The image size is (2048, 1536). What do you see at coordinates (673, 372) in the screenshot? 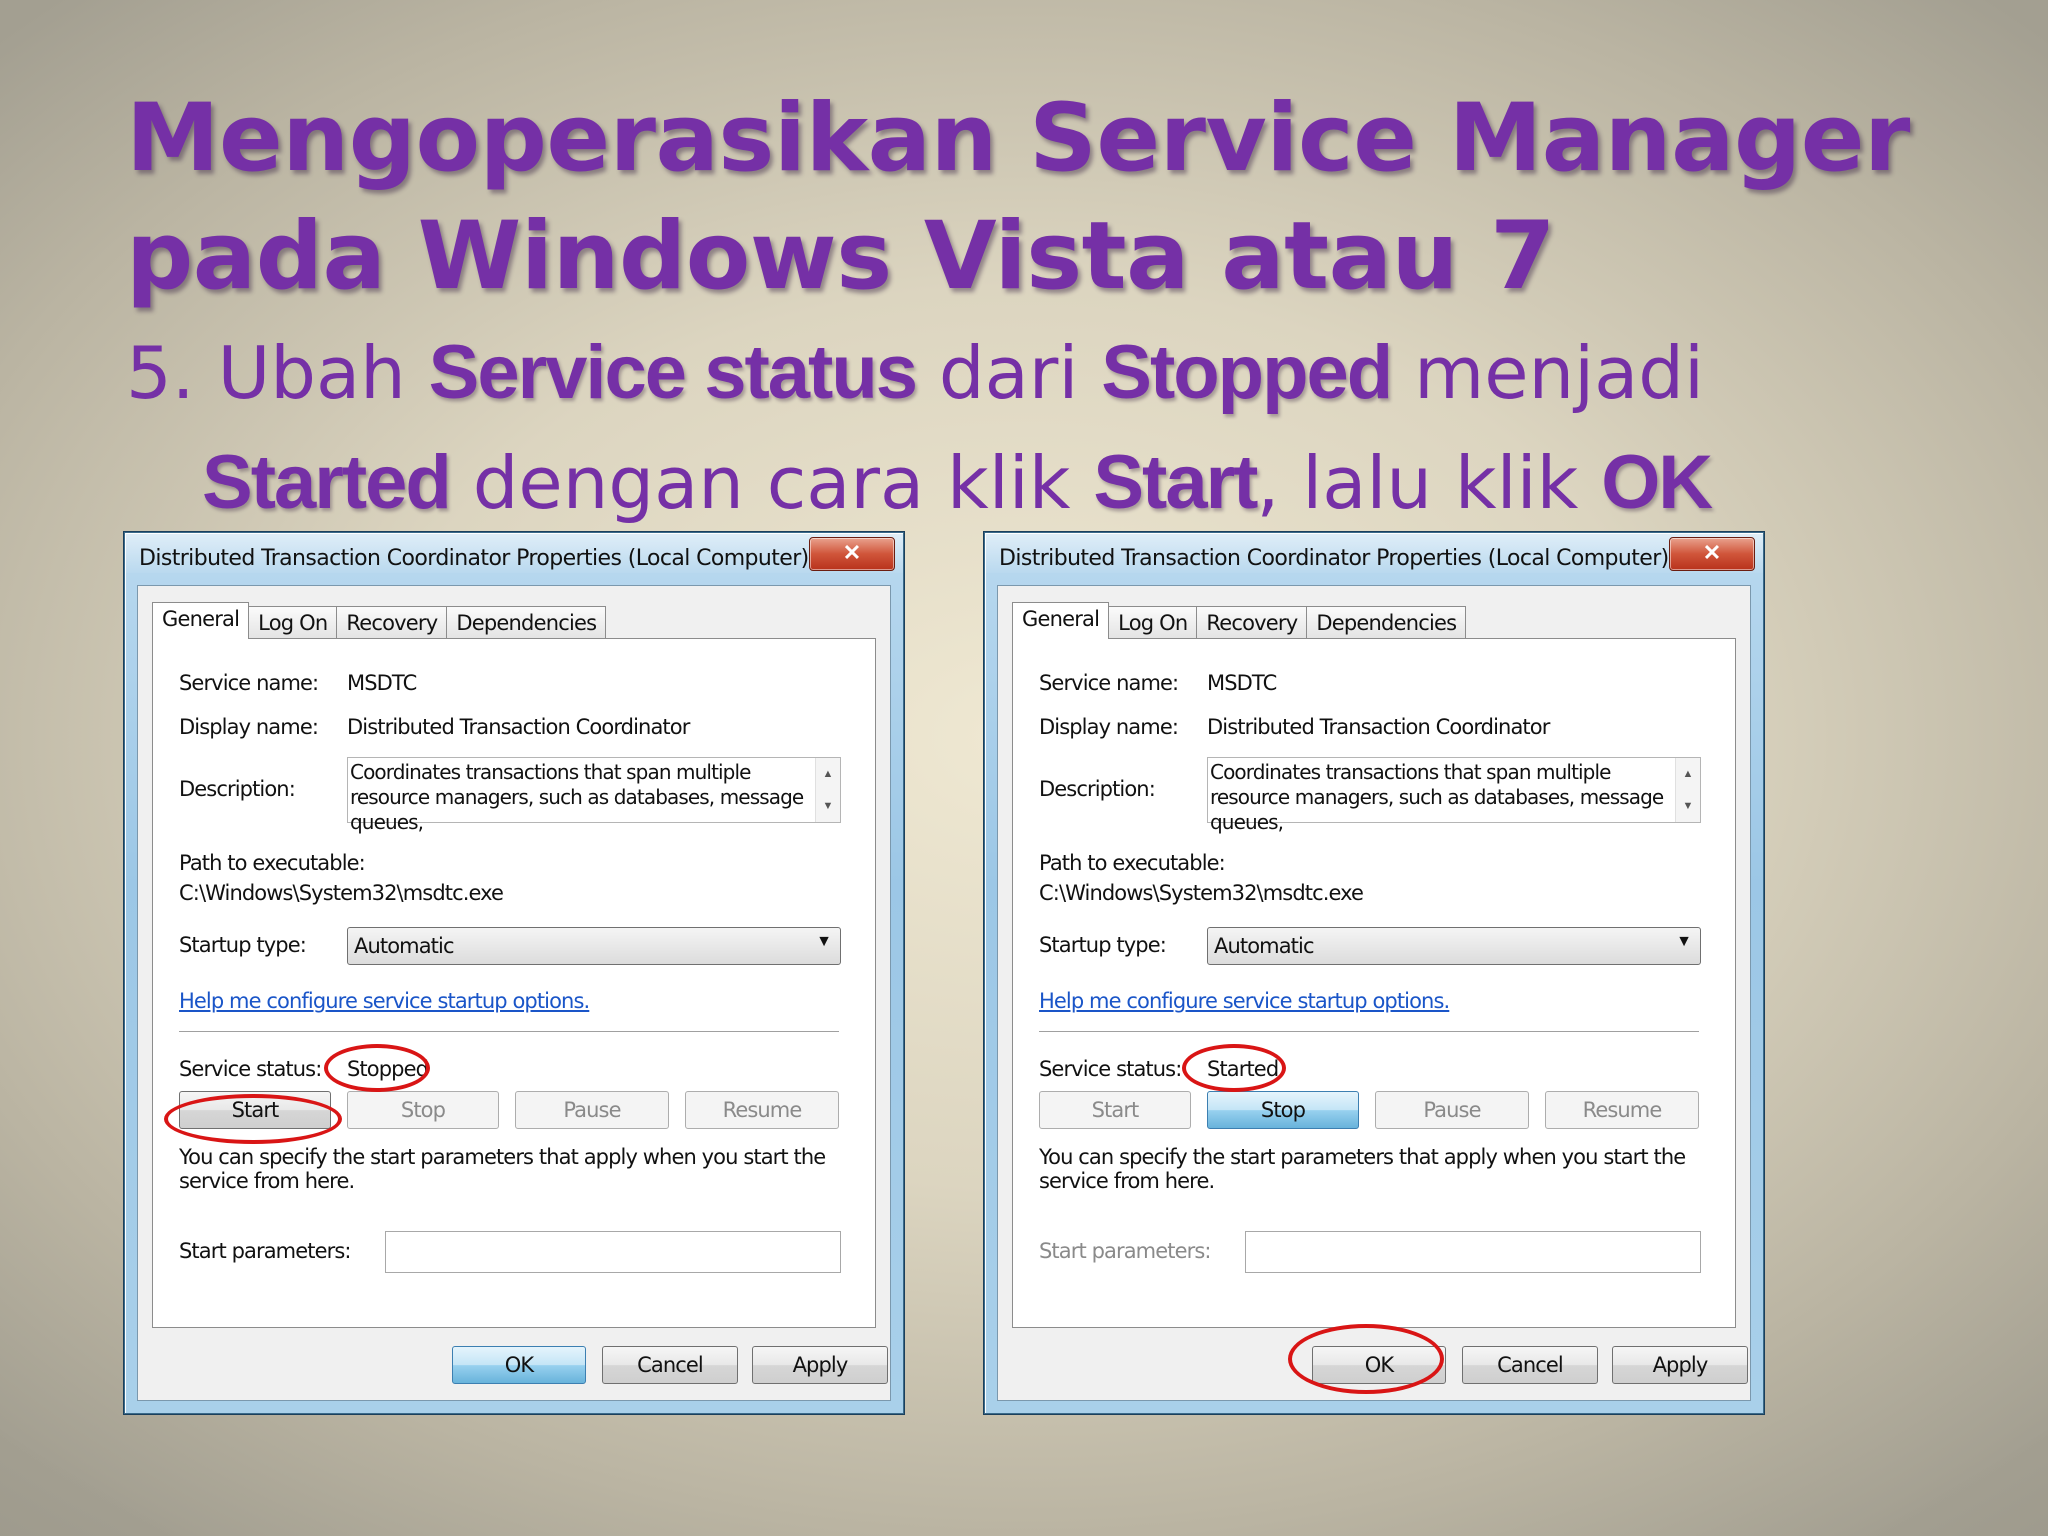
I see `step-bold: Service status` at bounding box center [673, 372].